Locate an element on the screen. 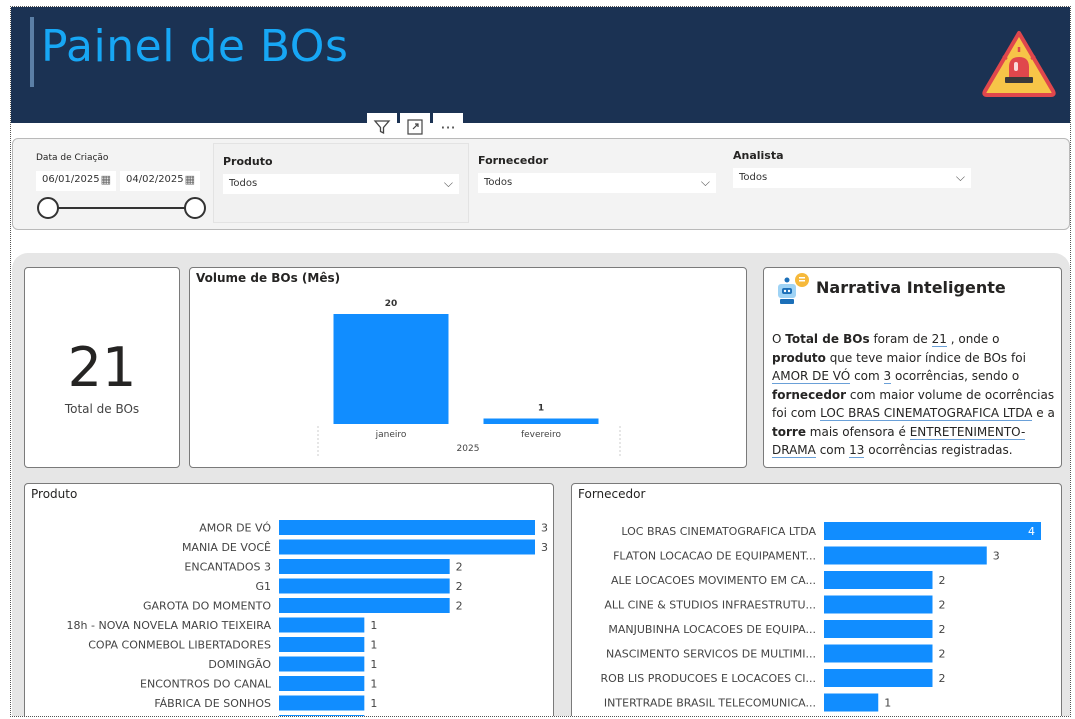  x-tick-label: fevereiro is located at coordinates (541, 435).